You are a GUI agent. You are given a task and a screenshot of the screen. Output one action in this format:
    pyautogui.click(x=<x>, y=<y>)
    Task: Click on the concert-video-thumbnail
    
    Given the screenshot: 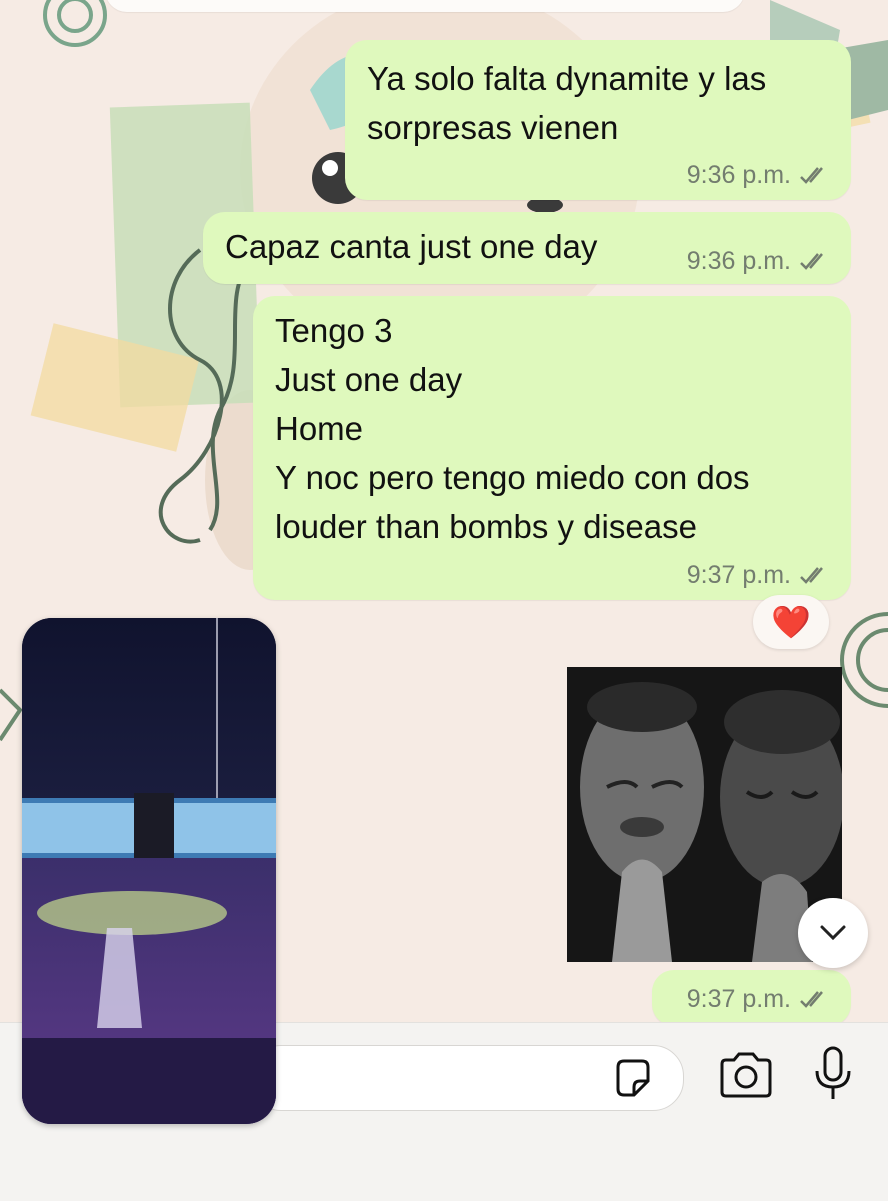 What is the action you would take?
    pyautogui.click(x=149, y=871)
    